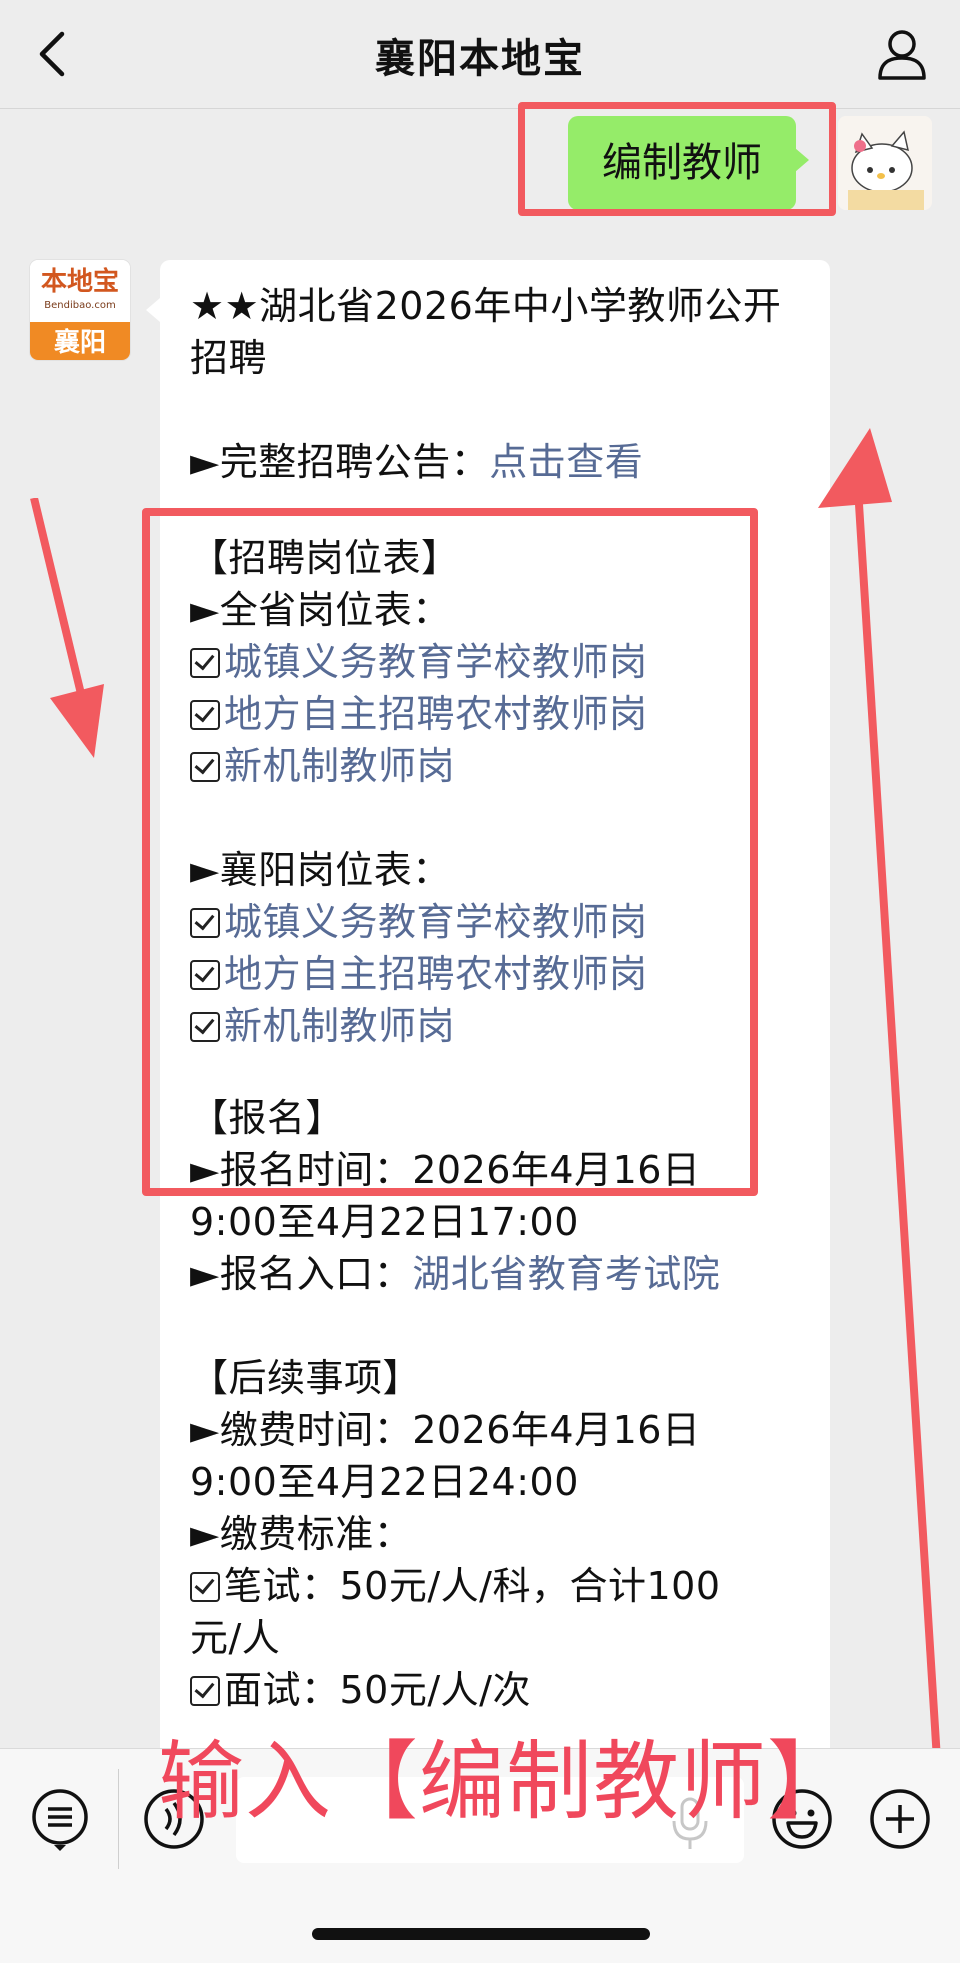 The width and height of the screenshot is (960, 1963). Describe the element at coordinates (60, 1819) in the screenshot. I see `menu-list-icon` at that location.